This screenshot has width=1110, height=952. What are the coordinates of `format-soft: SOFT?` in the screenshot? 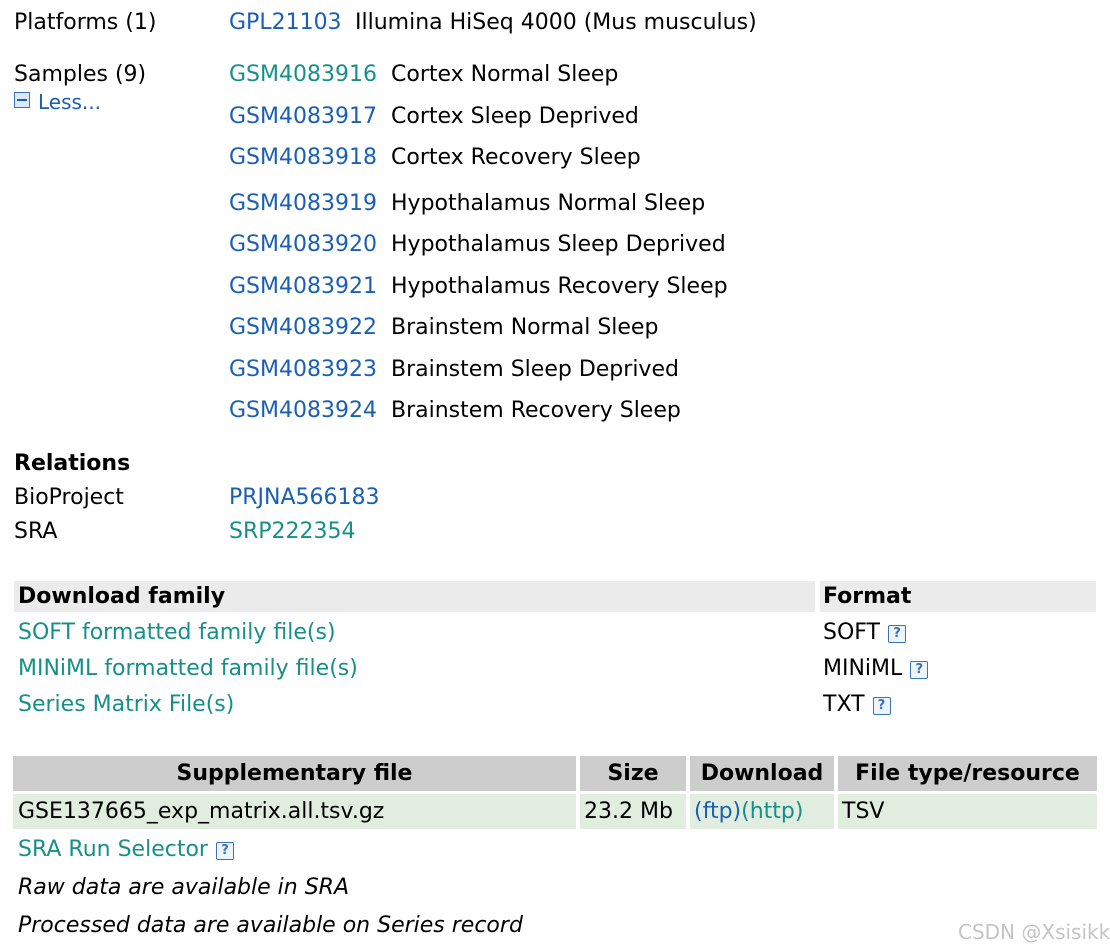 It's located at (864, 632).